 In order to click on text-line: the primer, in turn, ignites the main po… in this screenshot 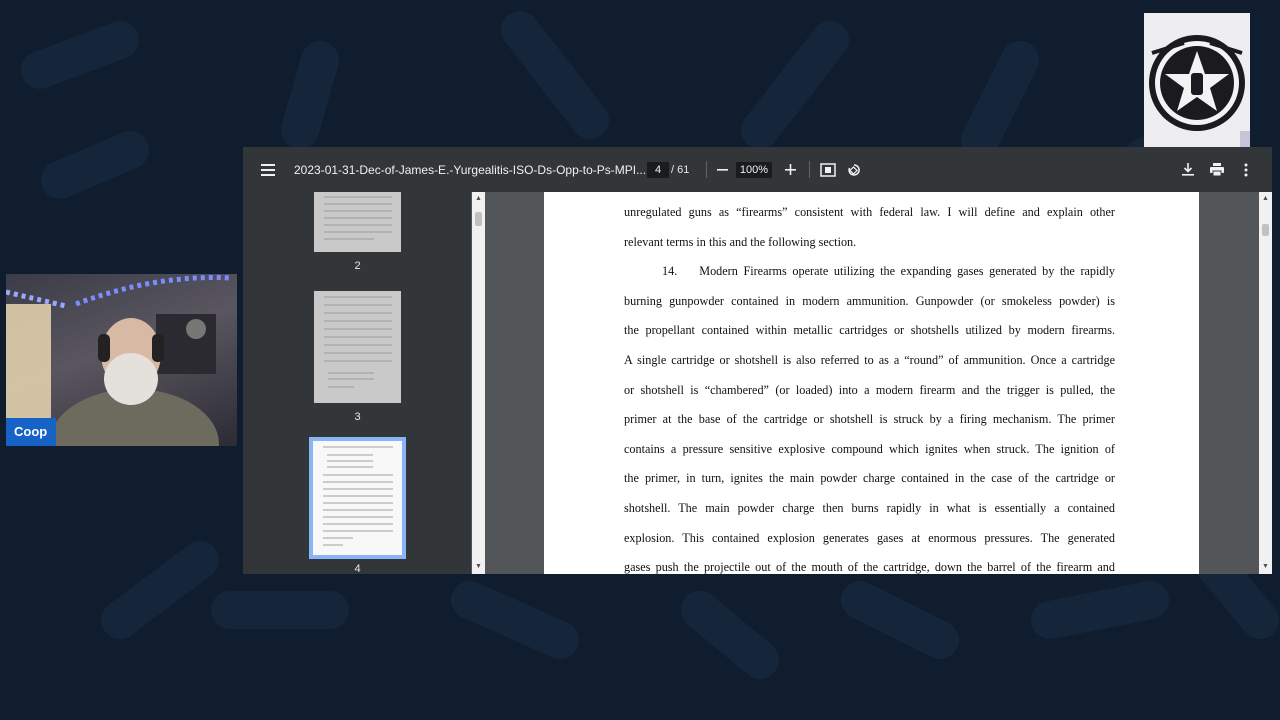, I will do `click(869, 478)`.